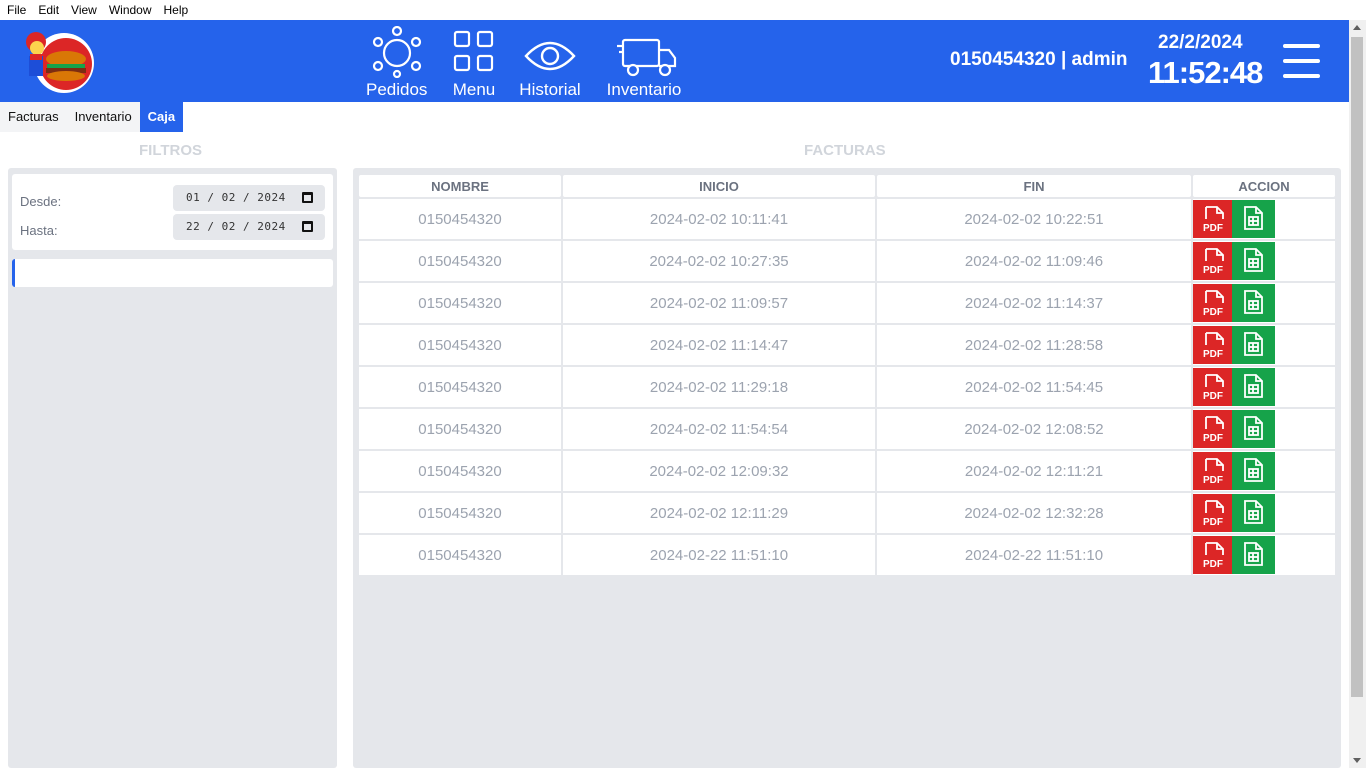 Image resolution: width=1366 pixels, height=768 pixels. What do you see at coordinates (397, 89) in the screenshot?
I see `nav-pedidos-label: Pedidos` at bounding box center [397, 89].